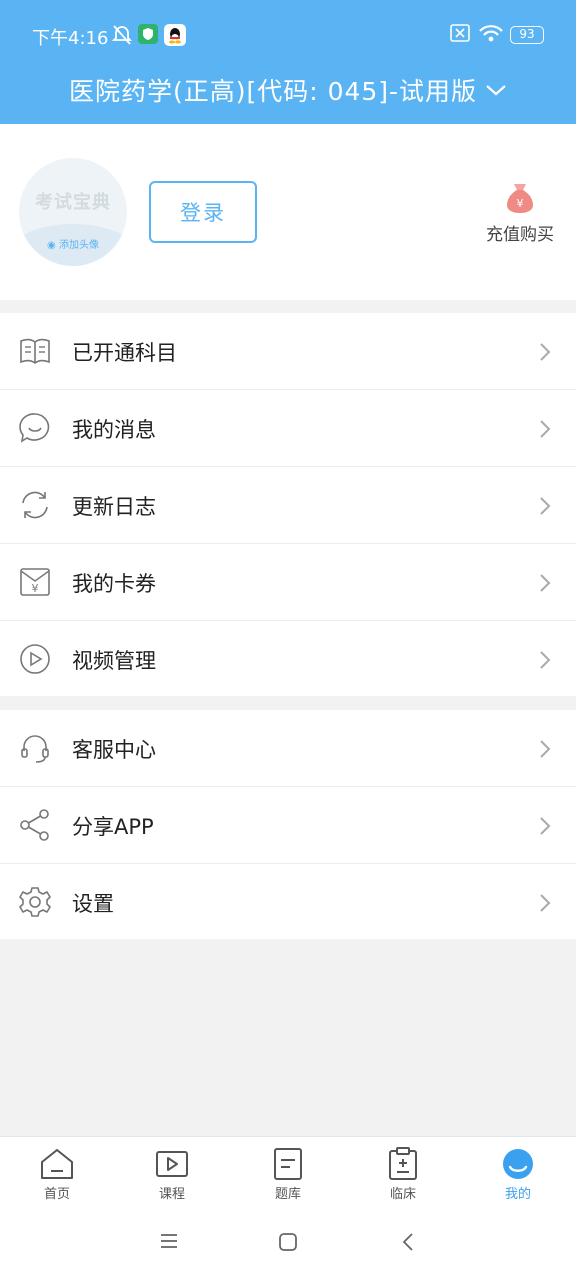  What do you see at coordinates (35, 351) in the screenshot?
I see `book-icon` at bounding box center [35, 351].